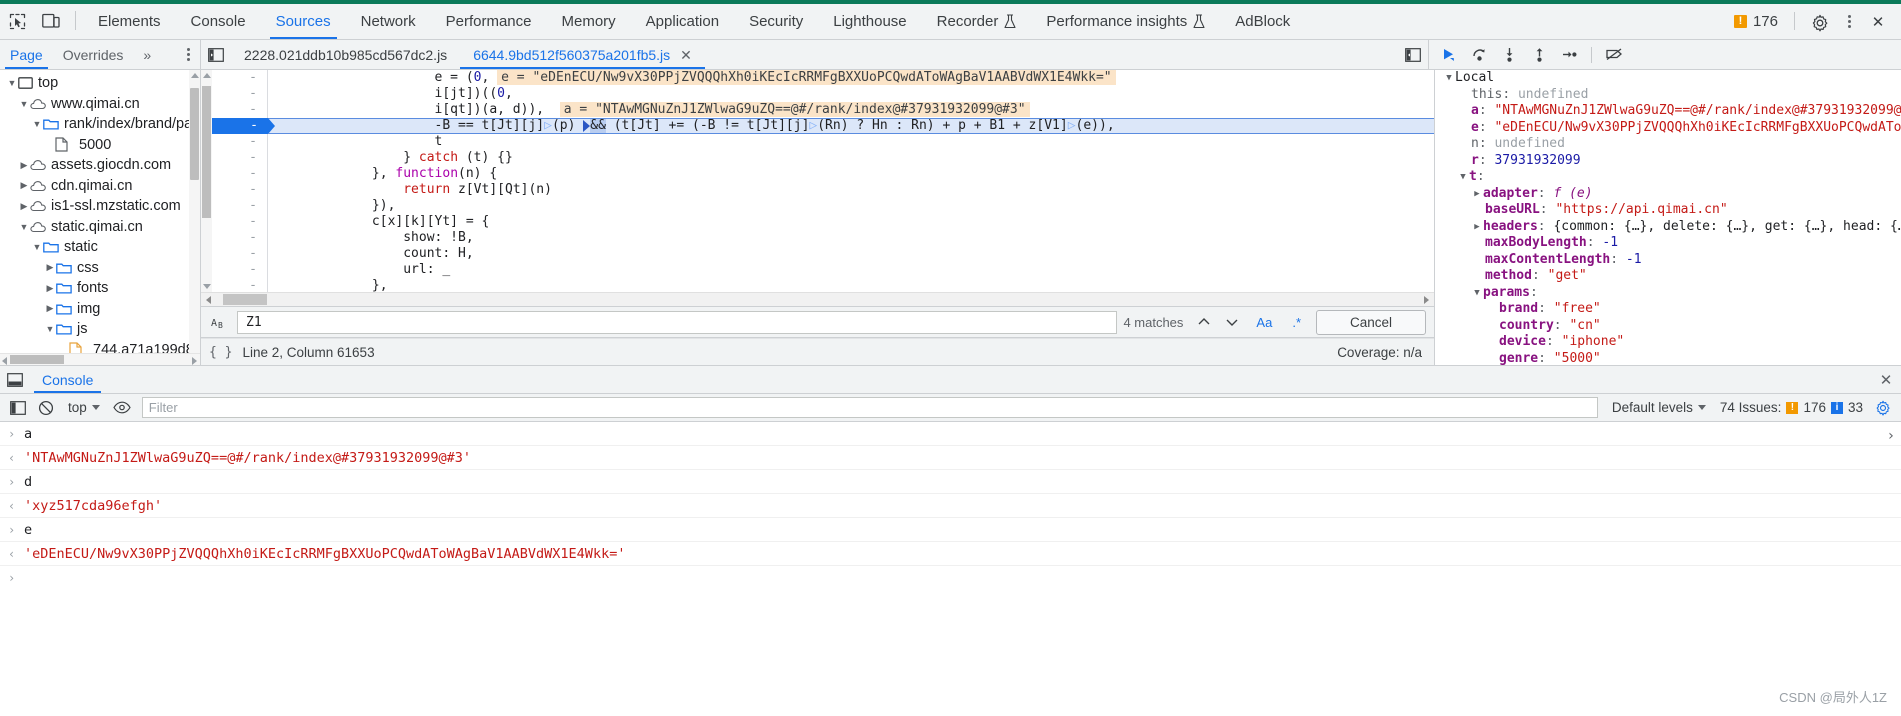 The width and height of the screenshot is (1901, 716). What do you see at coordinates (1791, 407) in the screenshot?
I see `issues-summary: 74 Issues: ! 176 i 33` at bounding box center [1791, 407].